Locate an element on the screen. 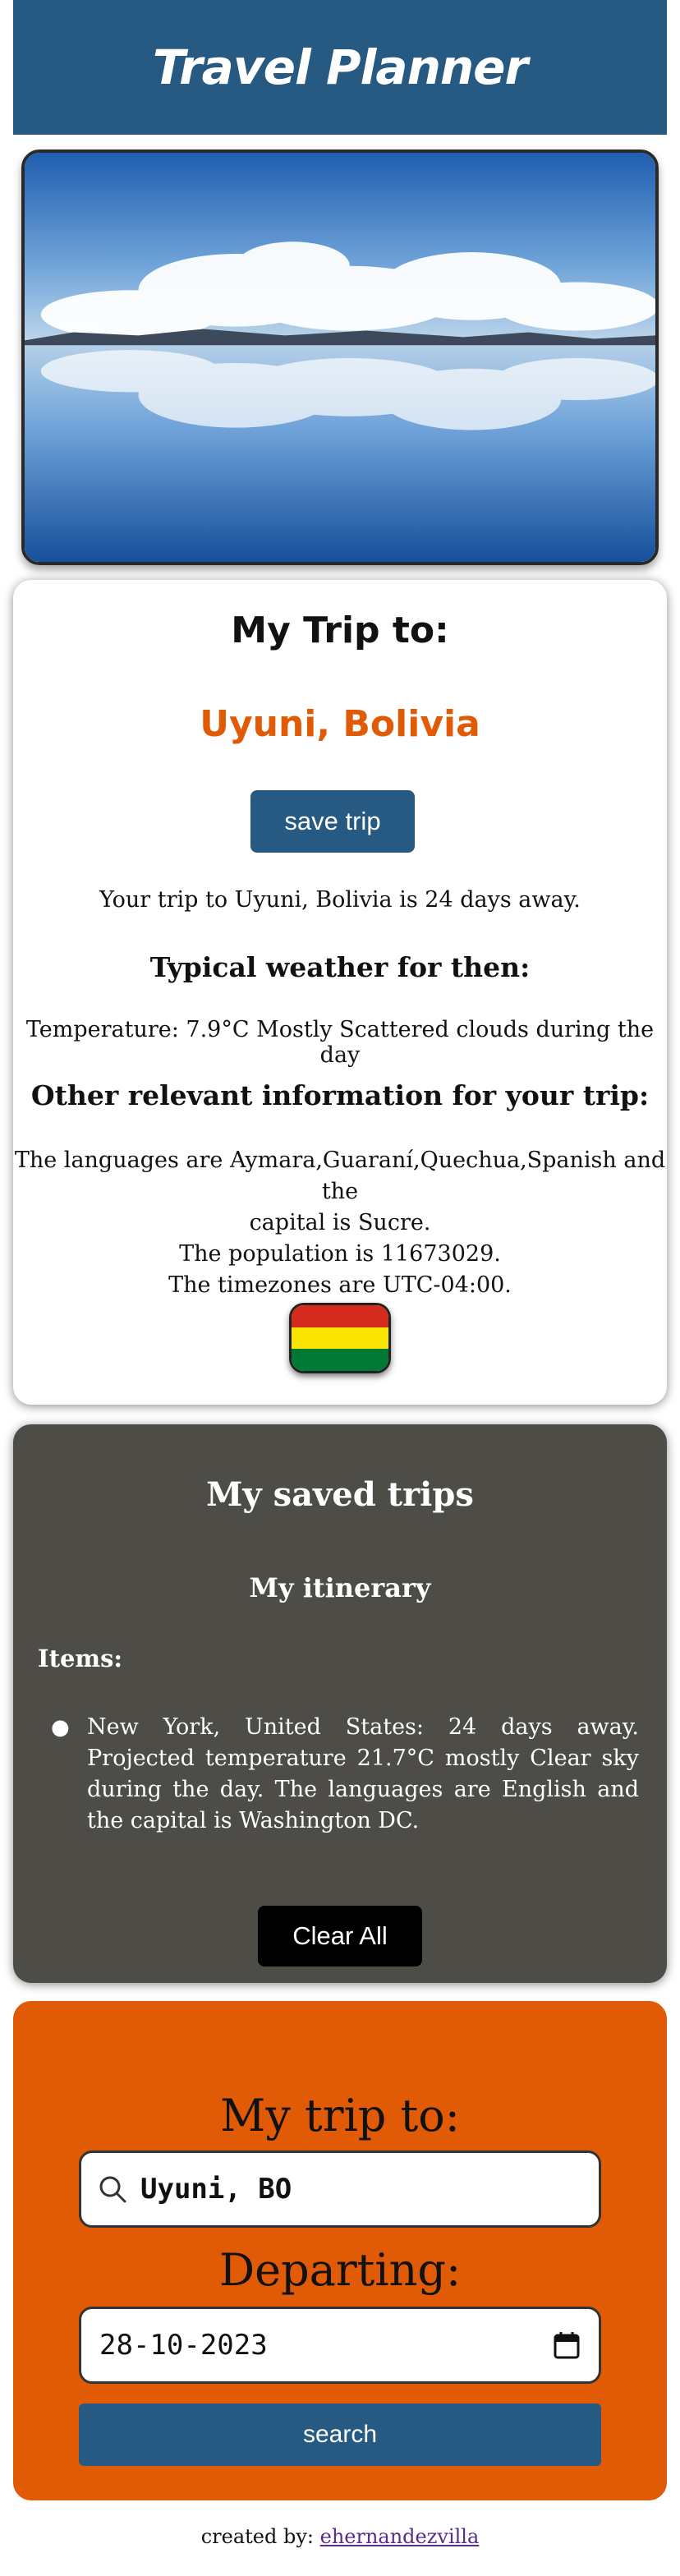 Image resolution: width=680 pixels, height=2576 pixels. items-label: Items: is located at coordinates (80, 1658).